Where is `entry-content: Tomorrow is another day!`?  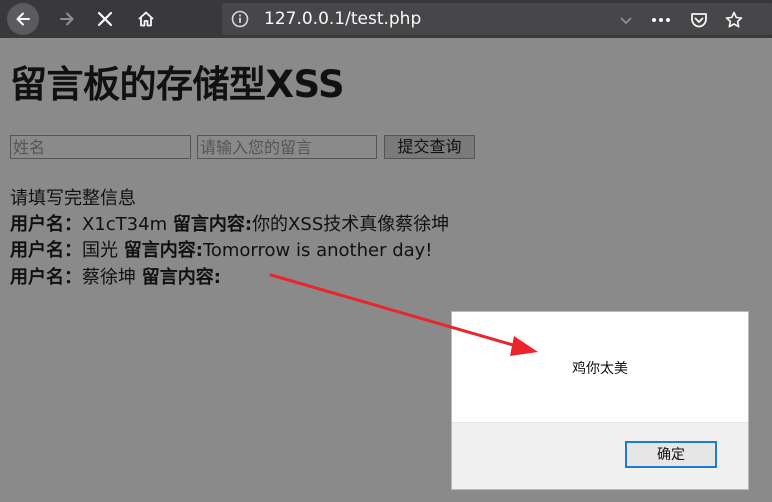 entry-content: Tomorrow is another day! is located at coordinates (317, 250).